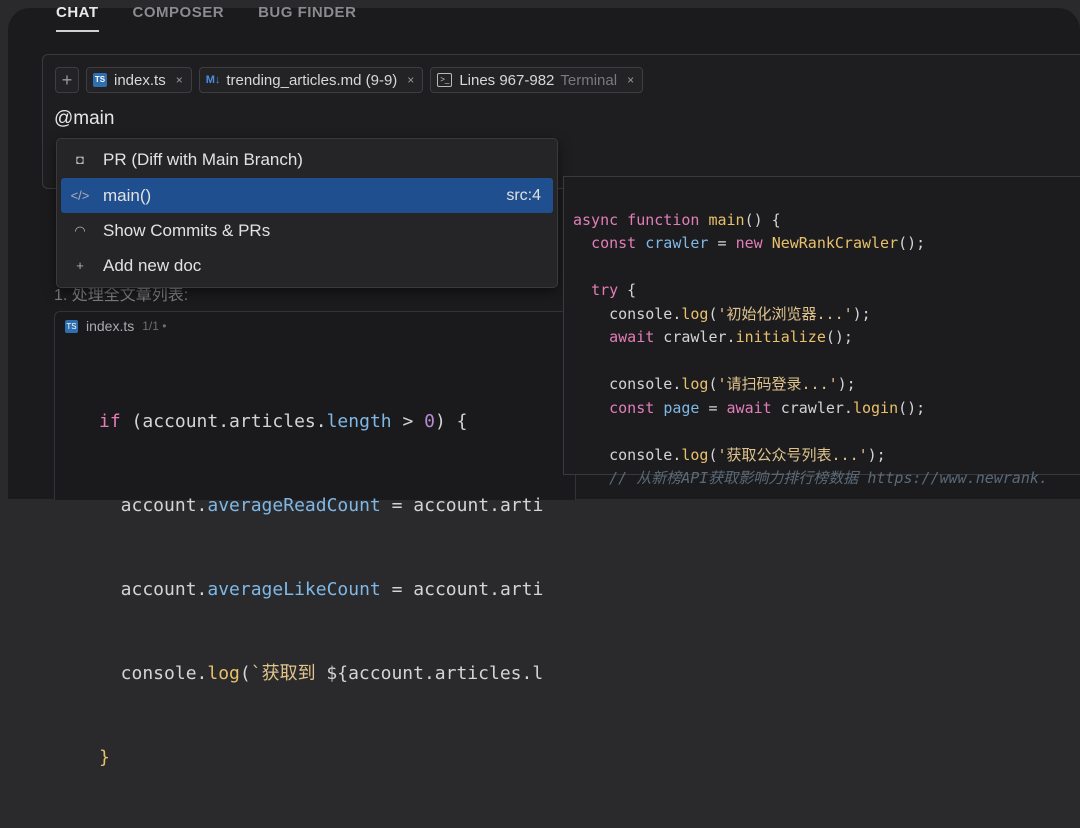 Image resolution: width=1080 pixels, height=828 pixels. I want to click on code-line: account.averageReadCount = account.arti, so click(321, 505).